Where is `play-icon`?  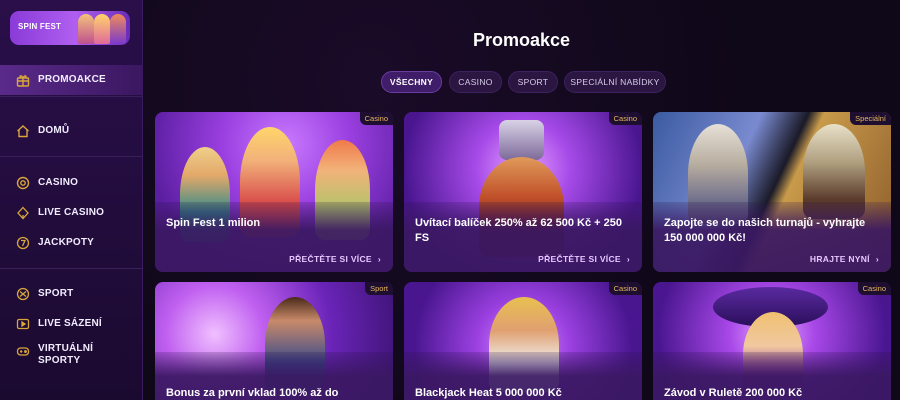 play-icon is located at coordinates (23, 324).